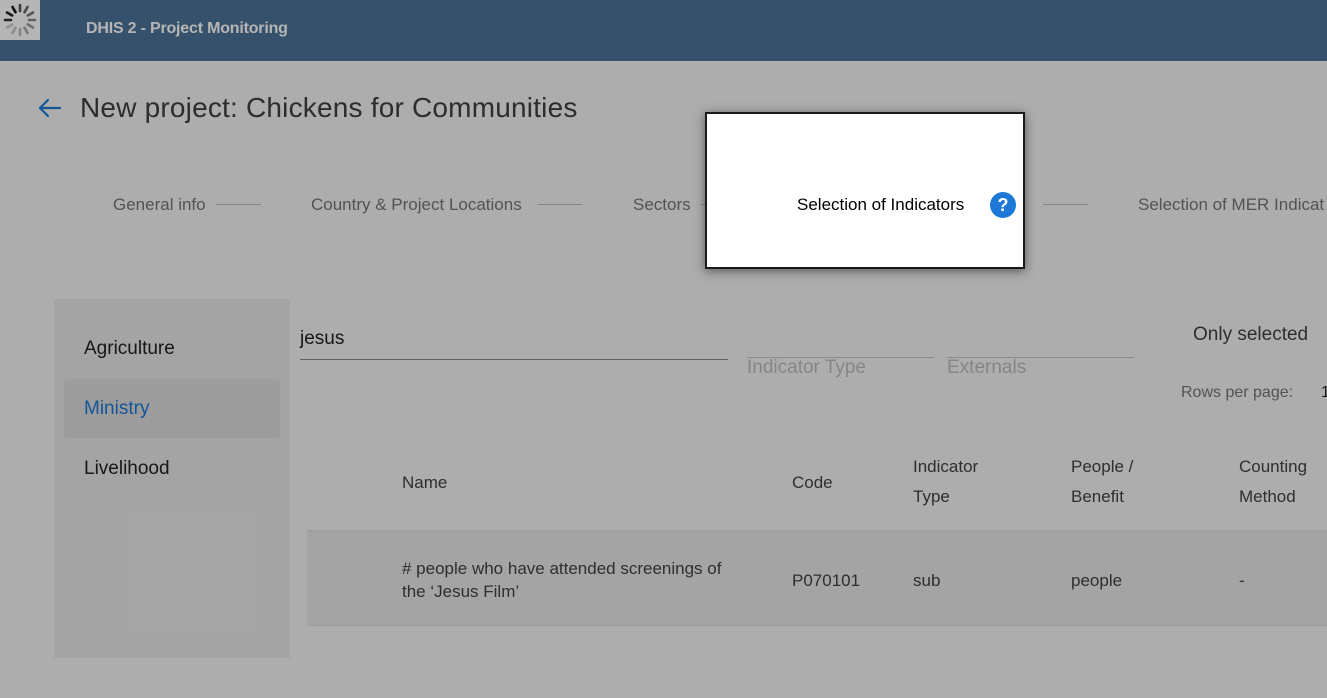 This screenshot has height=698, width=1327. I want to click on step-selection-of-indicators: Selection of Indicators, so click(880, 205).